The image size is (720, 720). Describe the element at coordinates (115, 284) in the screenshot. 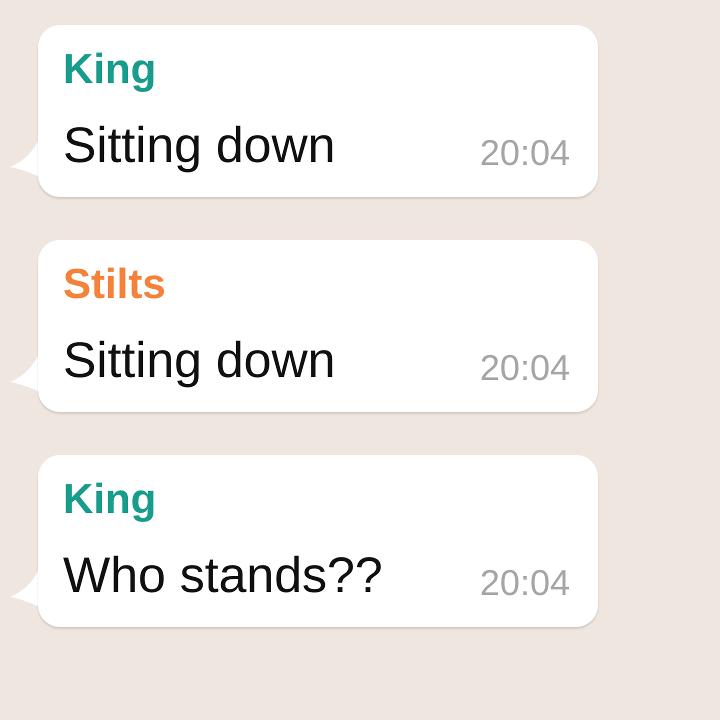

I see `sender-name: Stilts` at that location.